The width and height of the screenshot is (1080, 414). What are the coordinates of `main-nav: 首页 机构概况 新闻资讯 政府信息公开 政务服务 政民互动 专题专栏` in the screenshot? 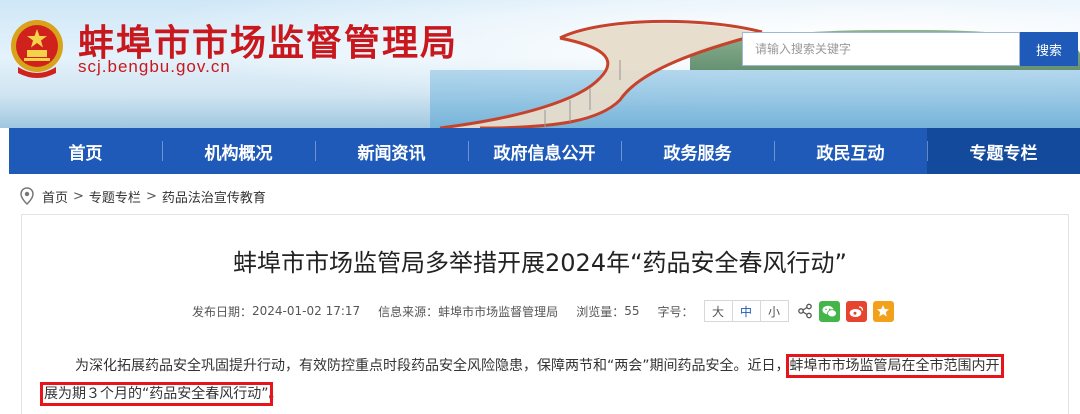 It's located at (544, 151).